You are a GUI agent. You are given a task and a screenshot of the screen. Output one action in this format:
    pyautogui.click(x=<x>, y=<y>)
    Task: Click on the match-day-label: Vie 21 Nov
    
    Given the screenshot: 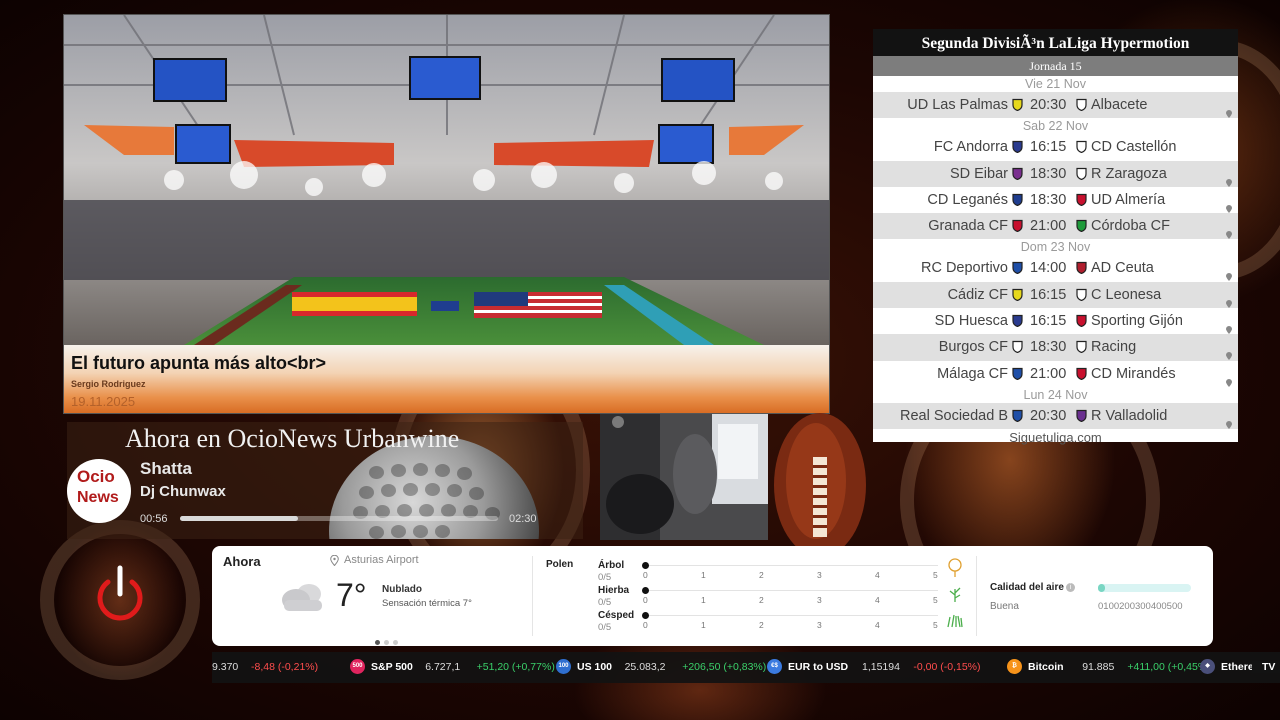 What is the action you would take?
    pyautogui.click(x=1055, y=84)
    